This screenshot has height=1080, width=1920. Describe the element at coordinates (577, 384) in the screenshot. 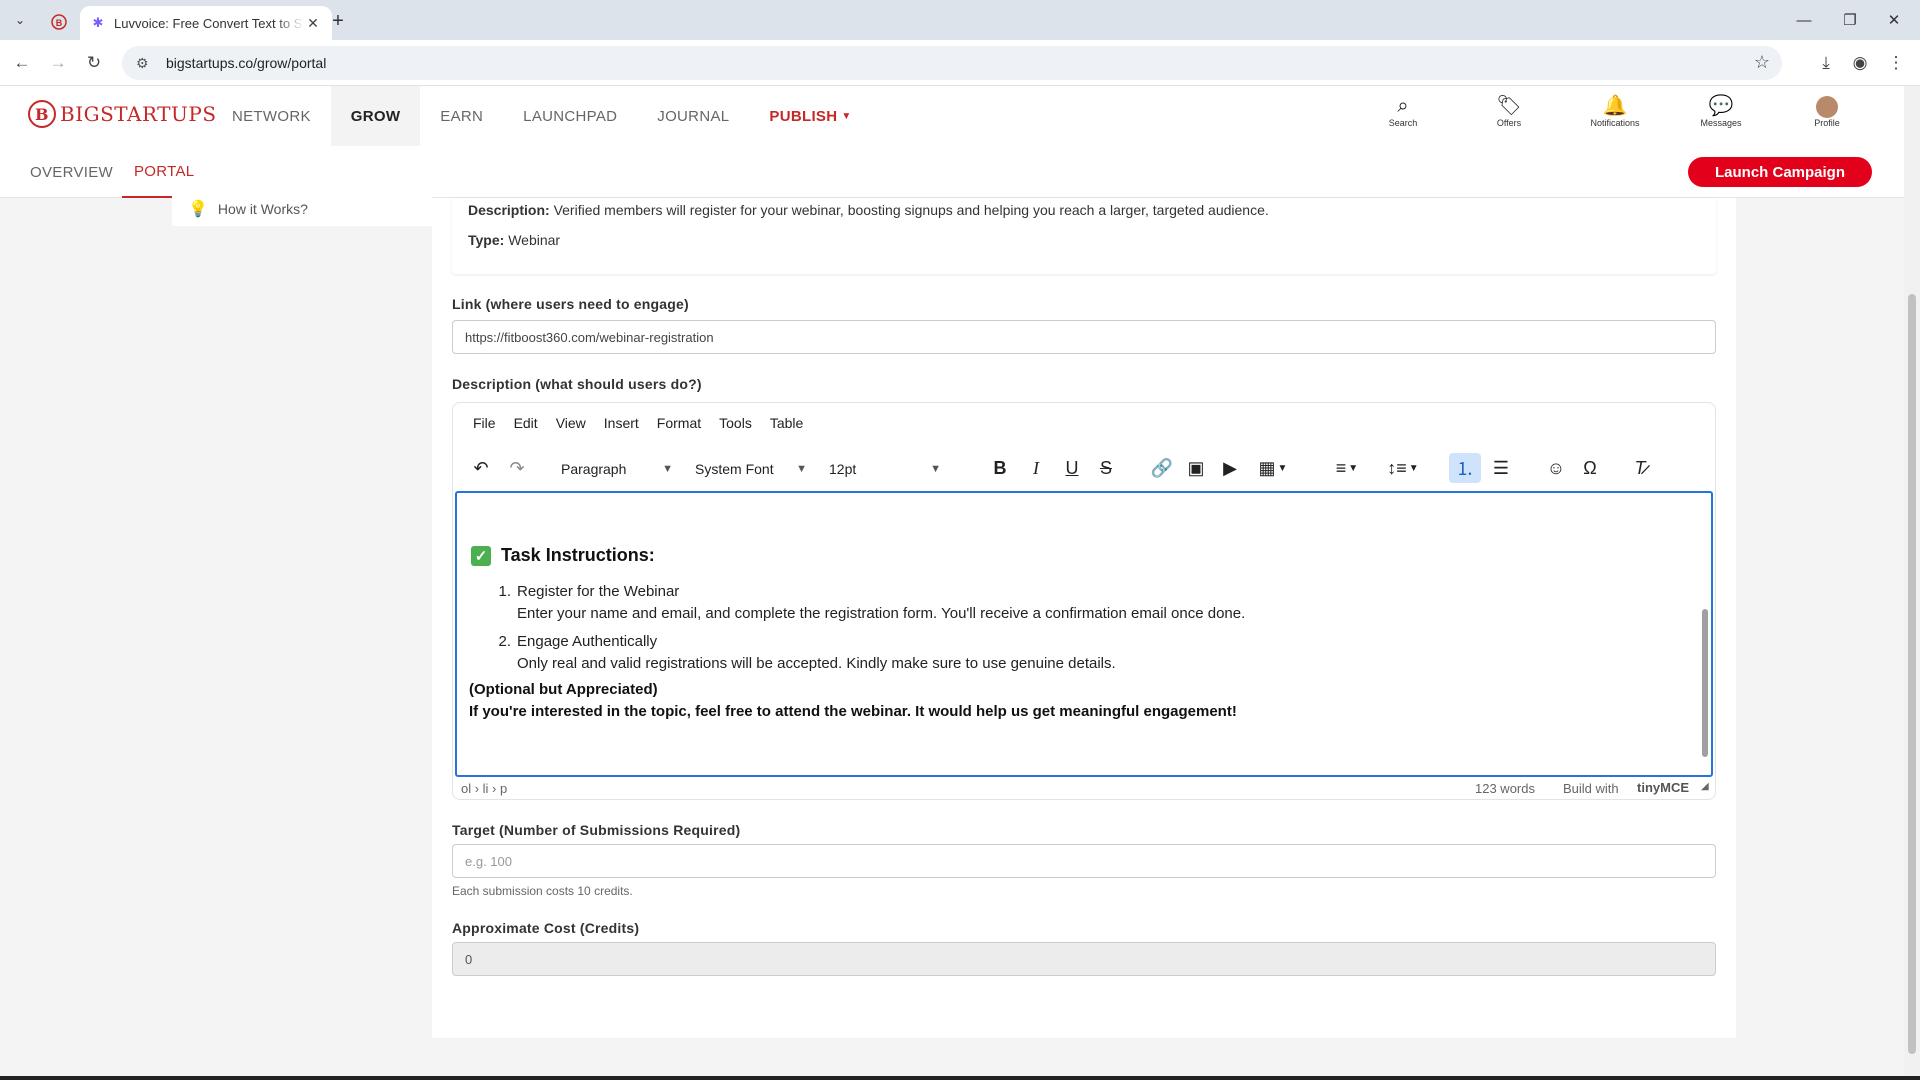

I see `description-label: Description (what should users do?)` at that location.